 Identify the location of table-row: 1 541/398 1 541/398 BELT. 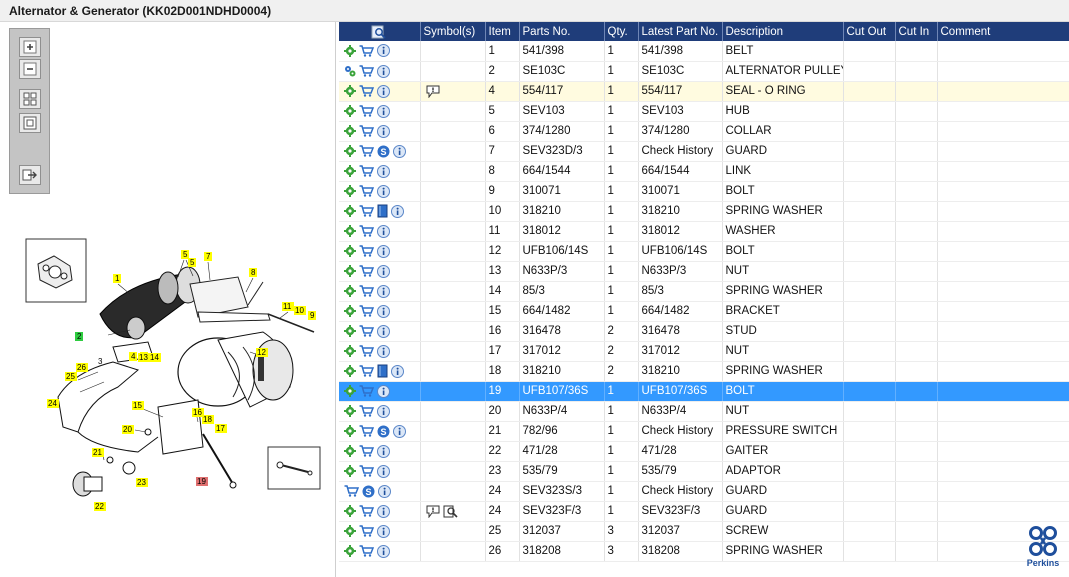
(704, 51).